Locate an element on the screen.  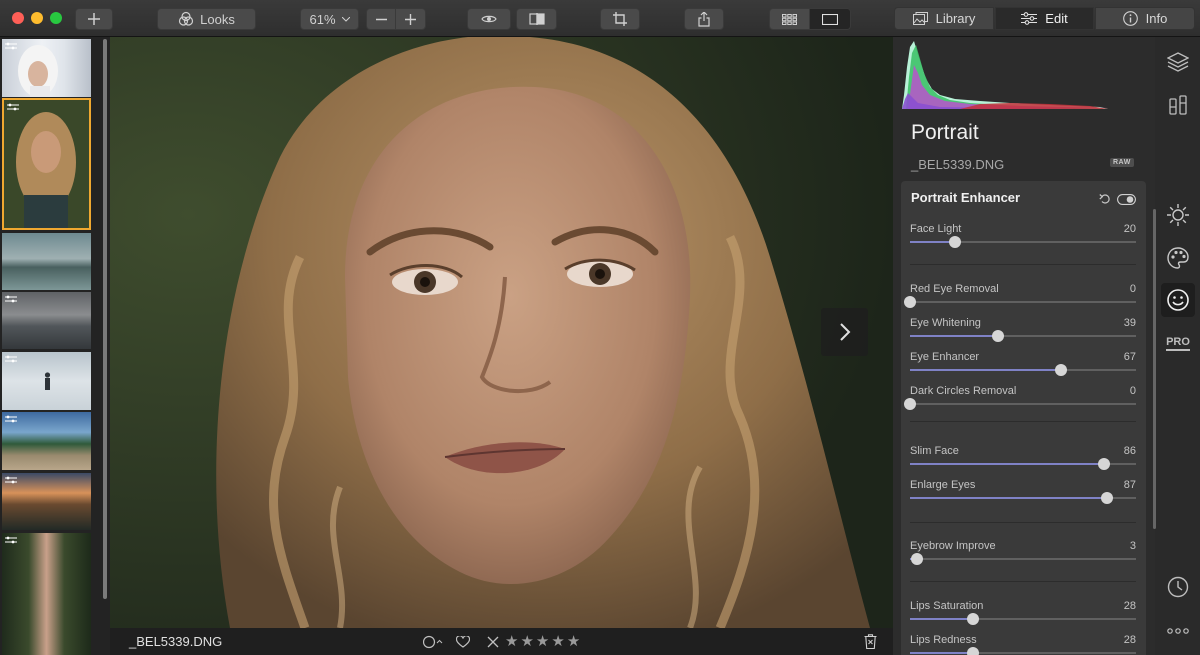
sliders-icon is located at coordinates (1029, 18).